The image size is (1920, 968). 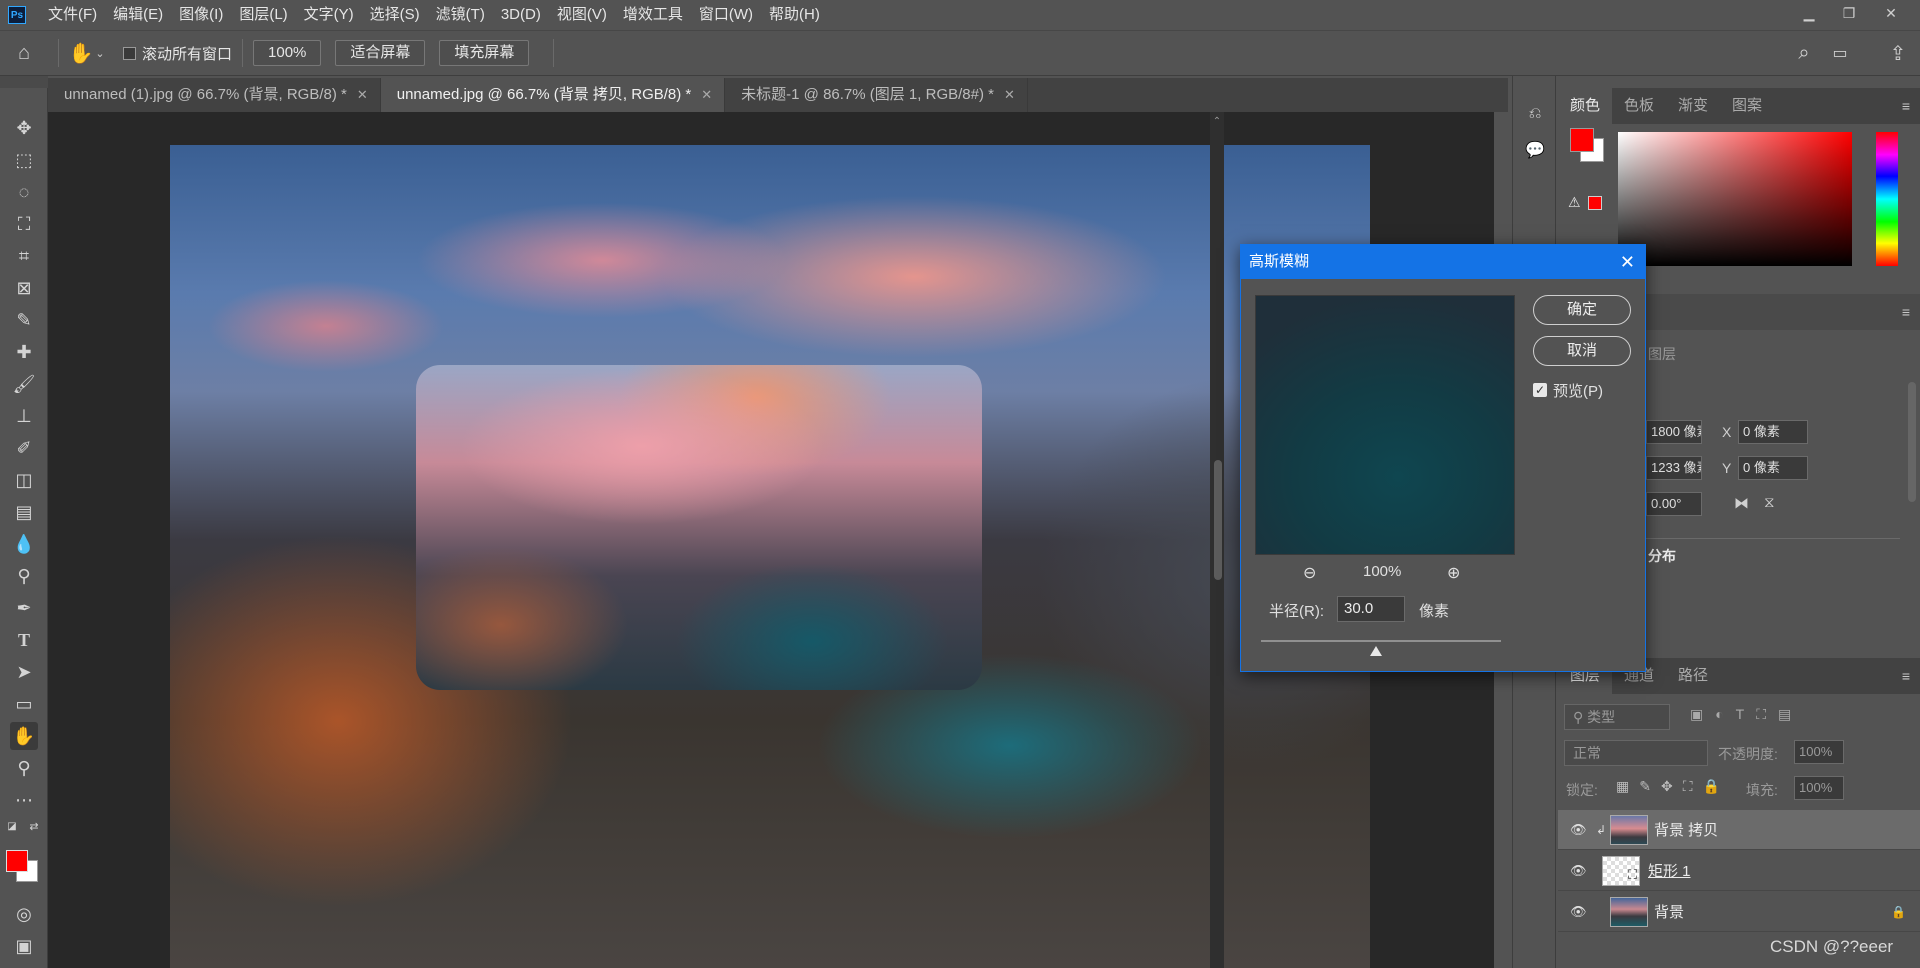 What do you see at coordinates (1773, 432) in the screenshot?
I see `x-field: 0 像素` at bounding box center [1773, 432].